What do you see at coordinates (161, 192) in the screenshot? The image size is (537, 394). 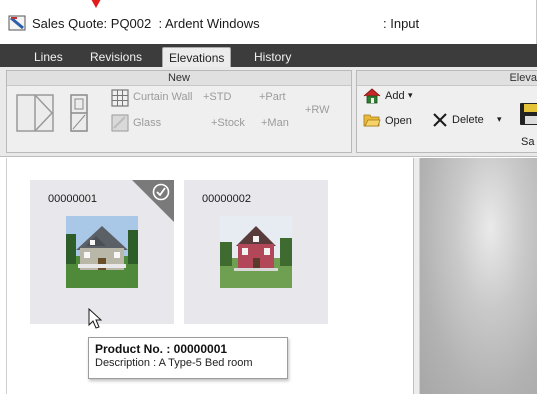 I see `checkmark-icon` at bounding box center [161, 192].